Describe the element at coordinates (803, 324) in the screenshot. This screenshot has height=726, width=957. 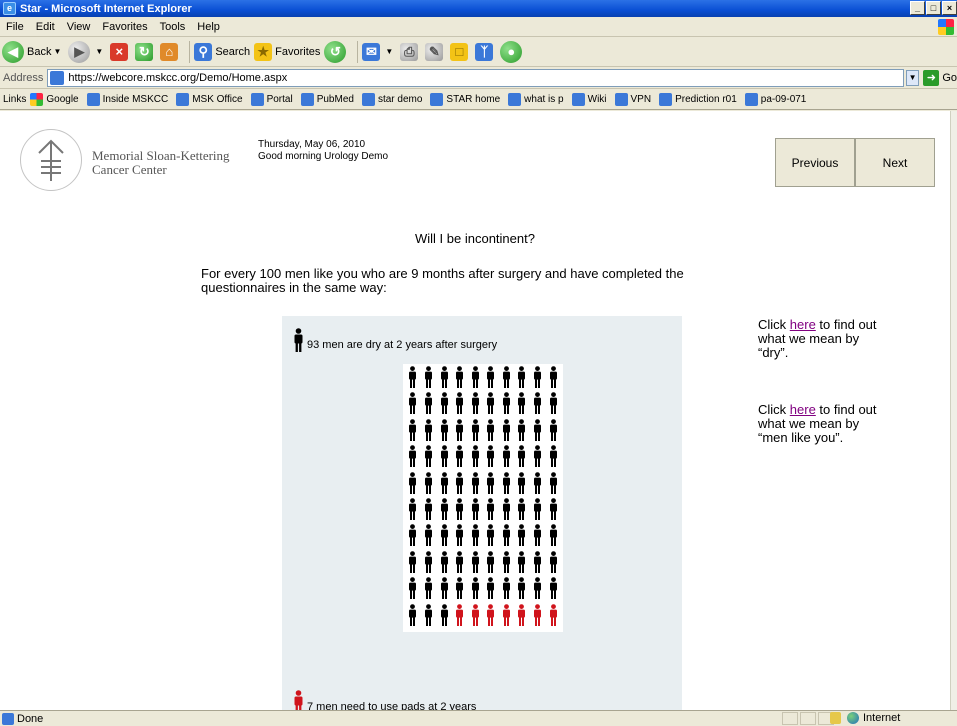
I see `dry-definition-link: here` at that location.